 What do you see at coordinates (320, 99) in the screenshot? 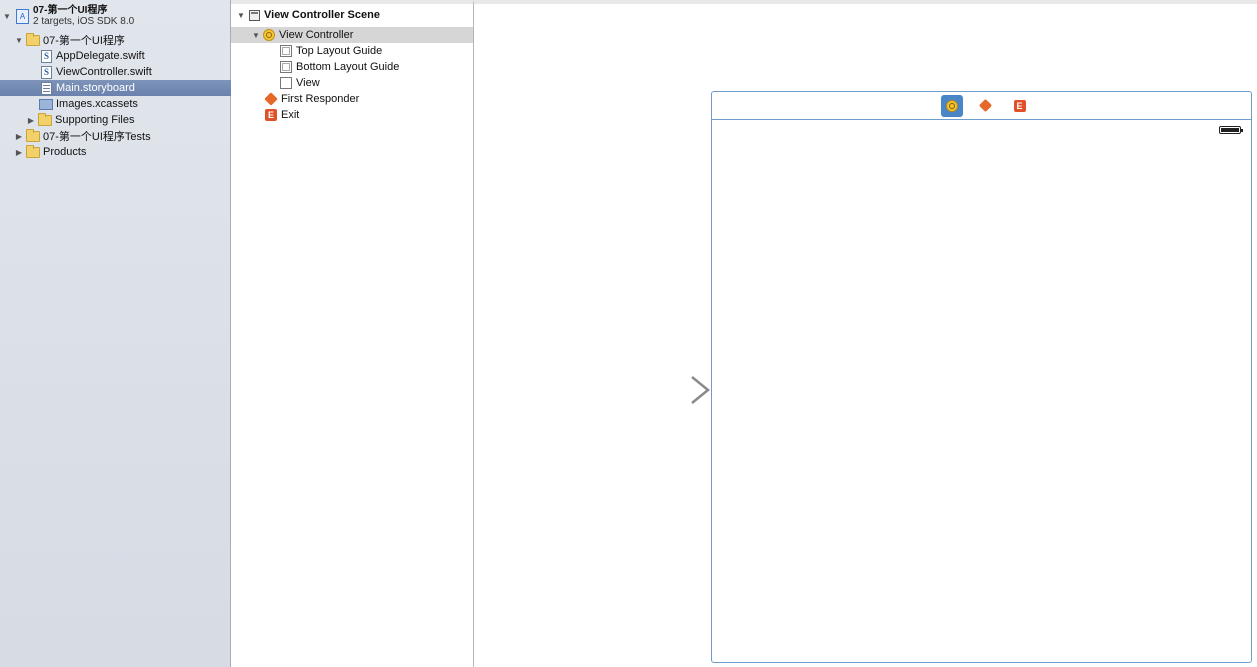
I see `outline-item-label: First Responder` at bounding box center [320, 99].